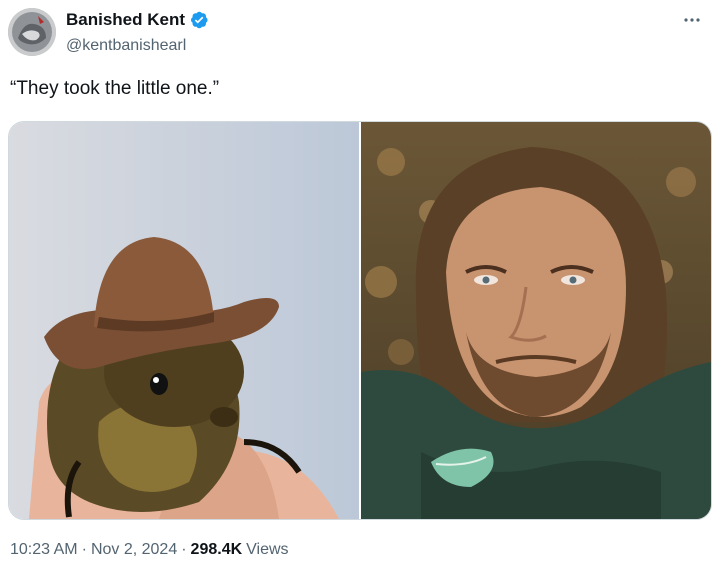 This screenshot has width=716, height=563. I want to click on avatar-image, so click(32, 32).